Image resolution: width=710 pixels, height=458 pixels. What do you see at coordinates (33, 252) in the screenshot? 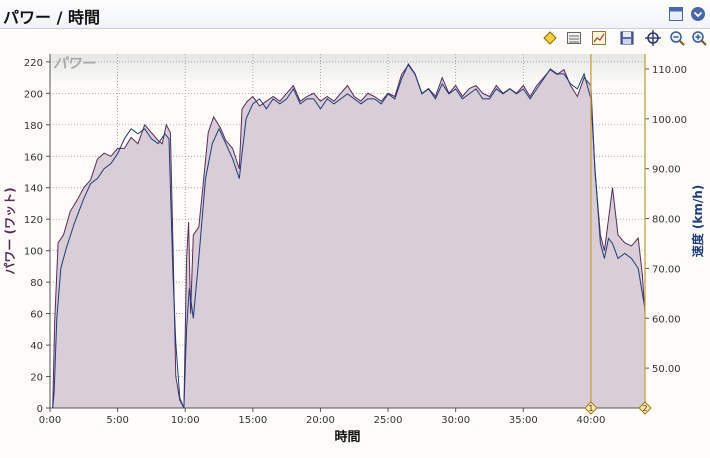
I see `left-tick-label: 100` at bounding box center [33, 252].